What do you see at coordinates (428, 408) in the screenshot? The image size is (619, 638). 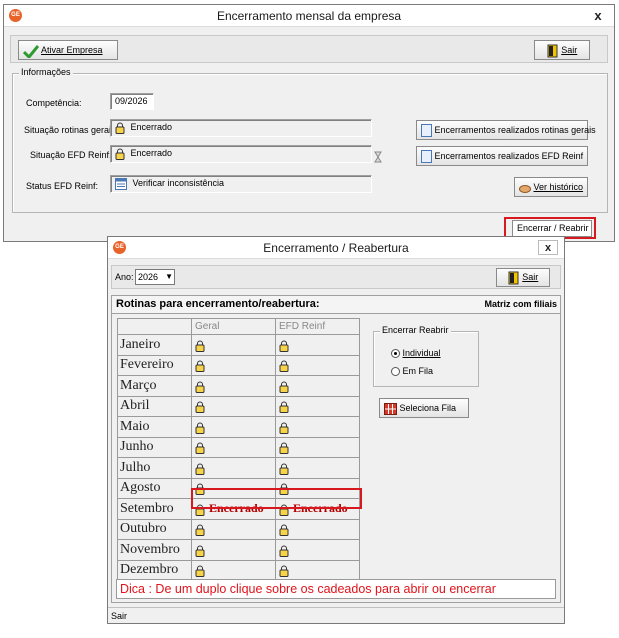 I see `select-queue-label: Seleciona Fila` at bounding box center [428, 408].